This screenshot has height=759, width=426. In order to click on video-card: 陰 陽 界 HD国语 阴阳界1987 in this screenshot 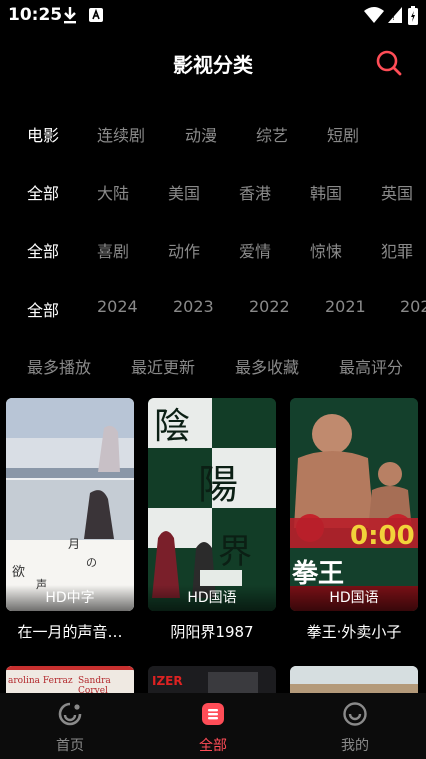, I will do `click(212, 520)`.